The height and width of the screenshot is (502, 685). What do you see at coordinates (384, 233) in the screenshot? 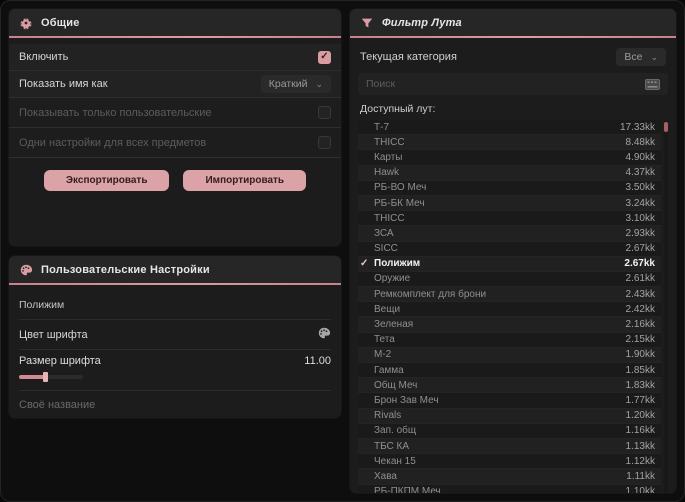
I see `loot-item-name: ЗСА` at bounding box center [384, 233].